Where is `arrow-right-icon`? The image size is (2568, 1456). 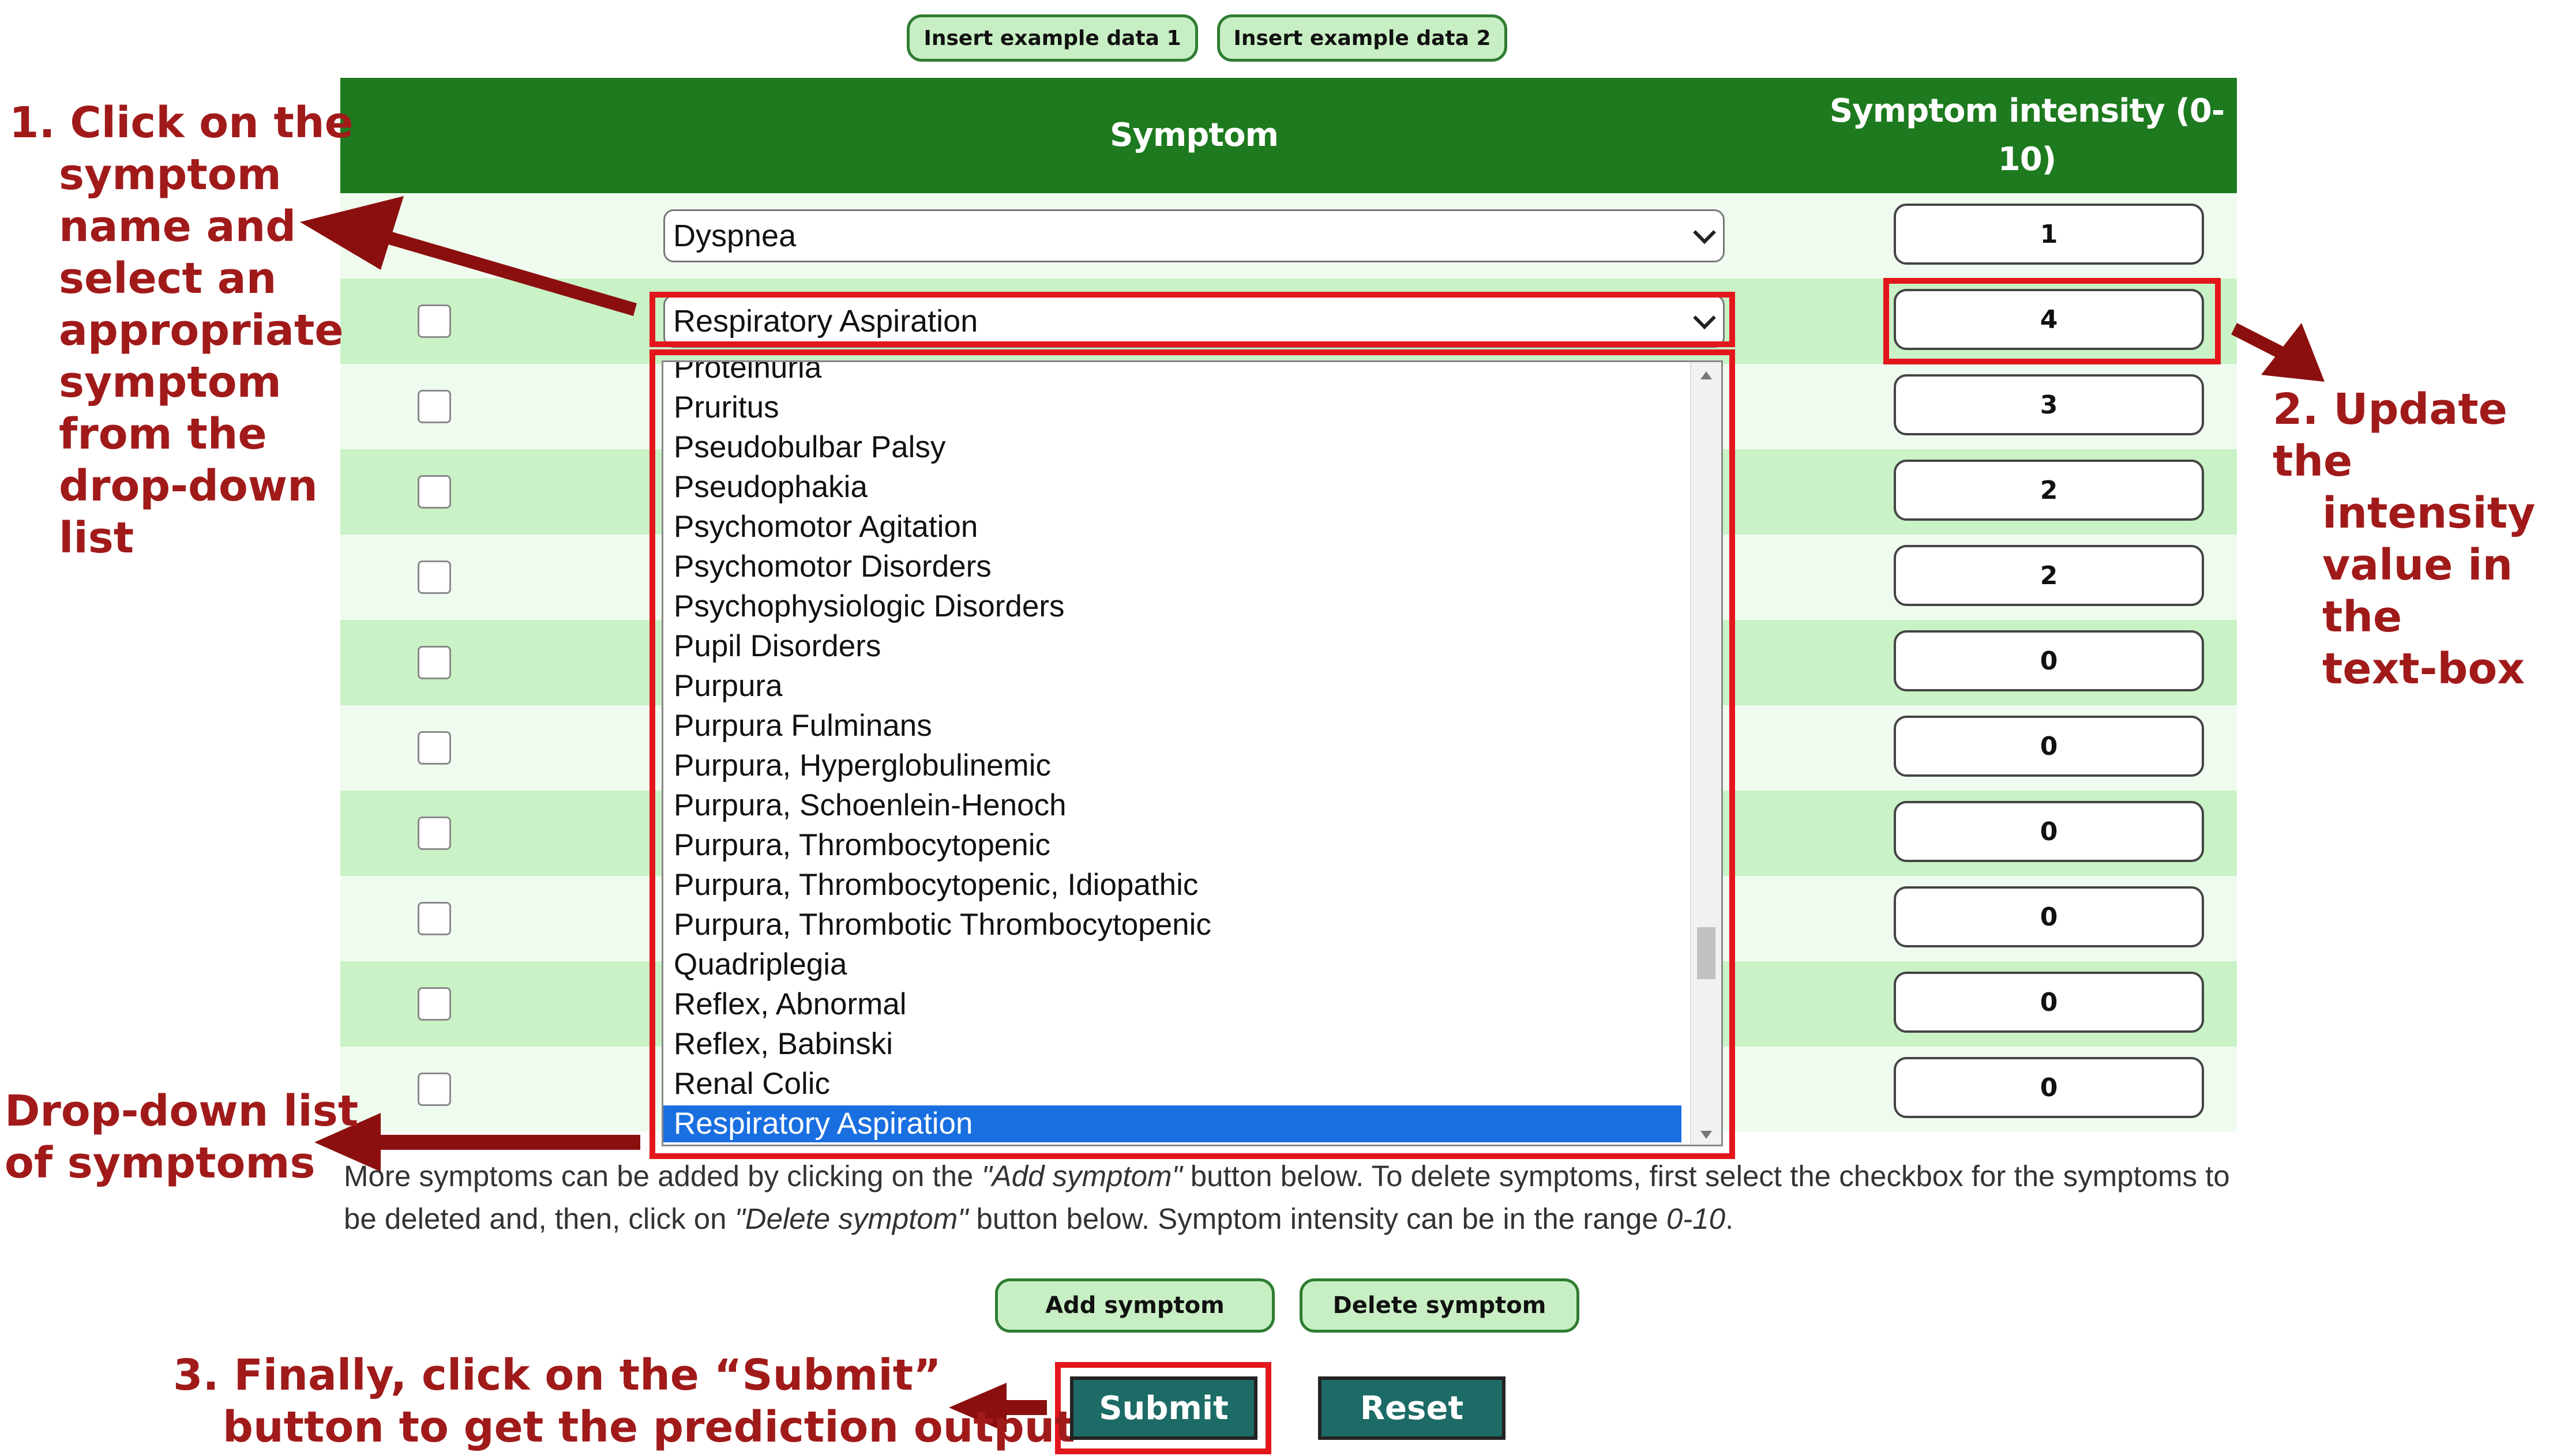 arrow-right-icon is located at coordinates (2278, 352).